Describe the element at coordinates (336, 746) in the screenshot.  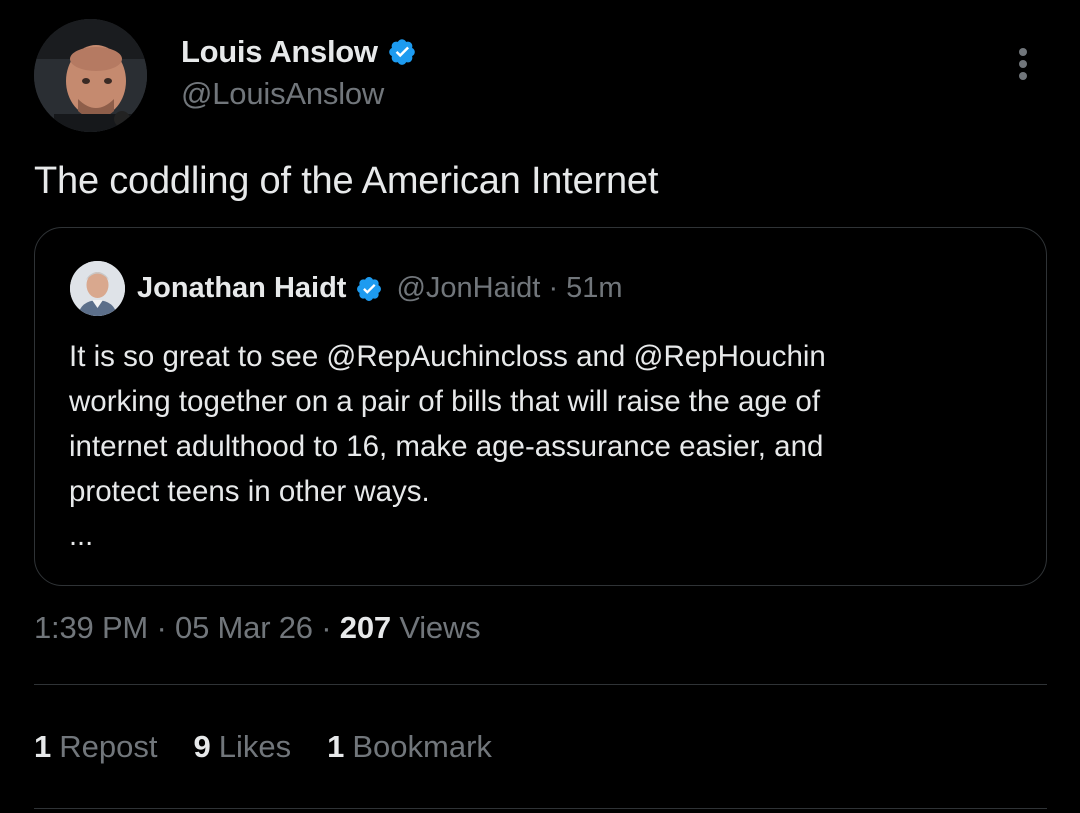
I see `bookmarks-count: 1` at that location.